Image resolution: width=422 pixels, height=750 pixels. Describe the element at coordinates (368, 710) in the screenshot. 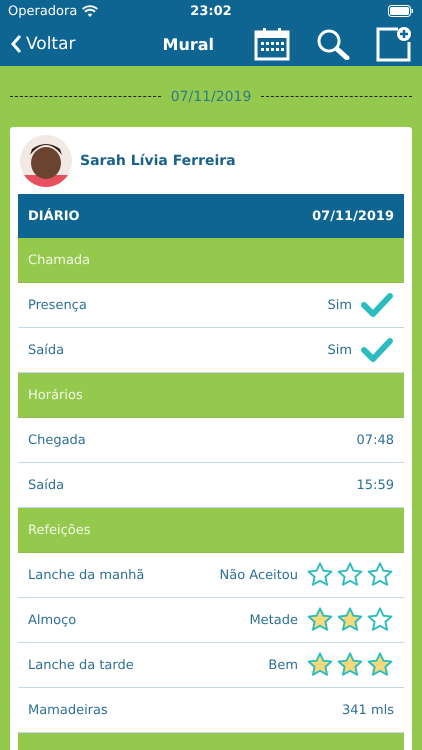

I see `row-value: 341 mls` at that location.